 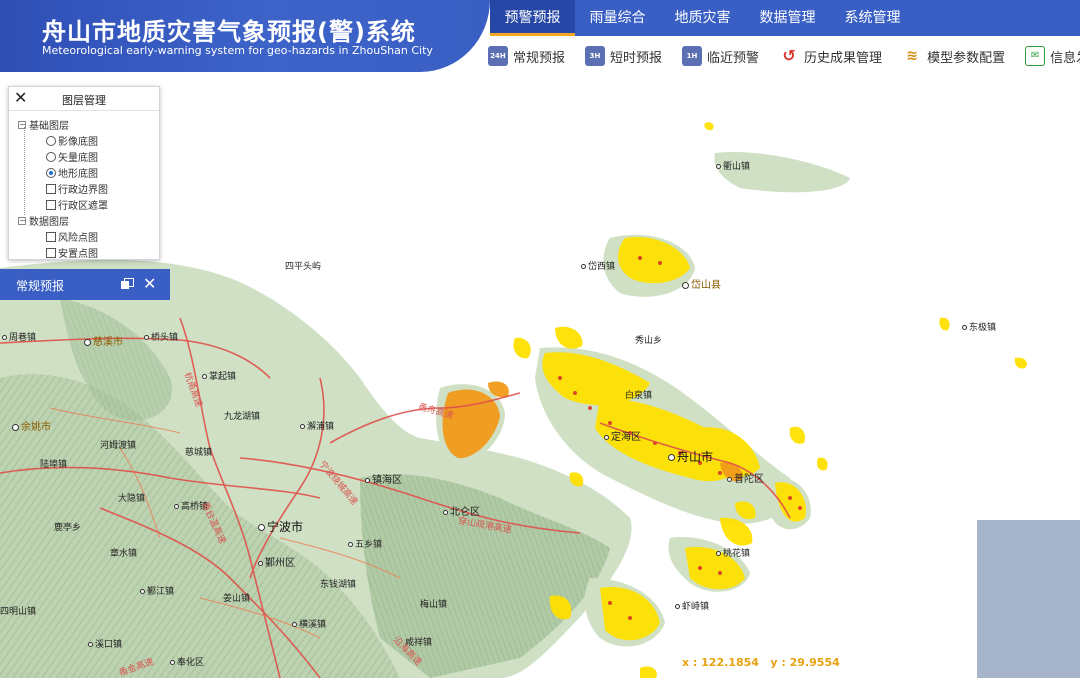 I want to click on layer-option-vector: 矢量底图, so click(x=72, y=156).